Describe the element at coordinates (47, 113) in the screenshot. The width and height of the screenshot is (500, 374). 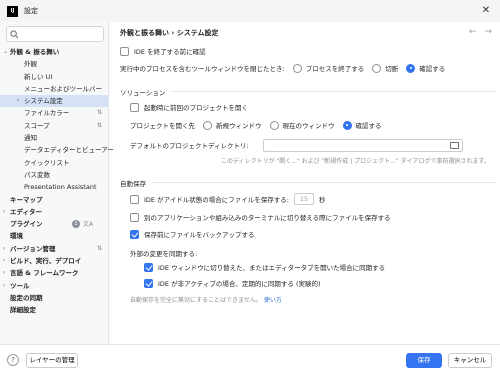
I see `sidebar-item-label: ファイルカラー` at that location.